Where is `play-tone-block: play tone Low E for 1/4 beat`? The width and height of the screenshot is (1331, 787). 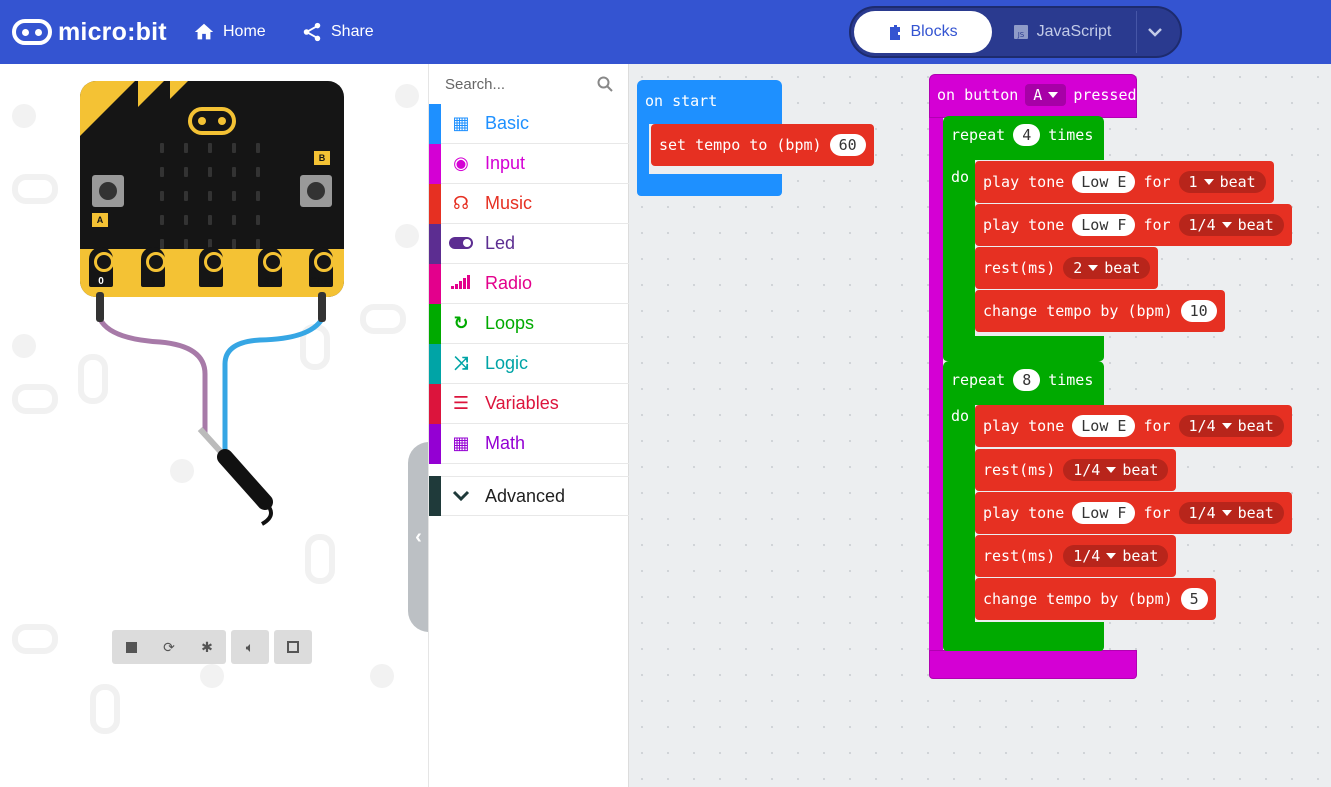 play-tone-block: play tone Low E for 1/4 beat is located at coordinates (1133, 426).